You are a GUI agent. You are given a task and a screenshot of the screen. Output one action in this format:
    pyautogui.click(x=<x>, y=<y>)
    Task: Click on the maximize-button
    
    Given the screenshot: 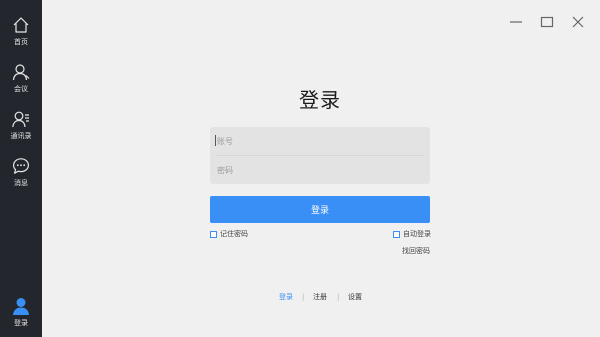 What is the action you would take?
    pyautogui.click(x=547, y=22)
    